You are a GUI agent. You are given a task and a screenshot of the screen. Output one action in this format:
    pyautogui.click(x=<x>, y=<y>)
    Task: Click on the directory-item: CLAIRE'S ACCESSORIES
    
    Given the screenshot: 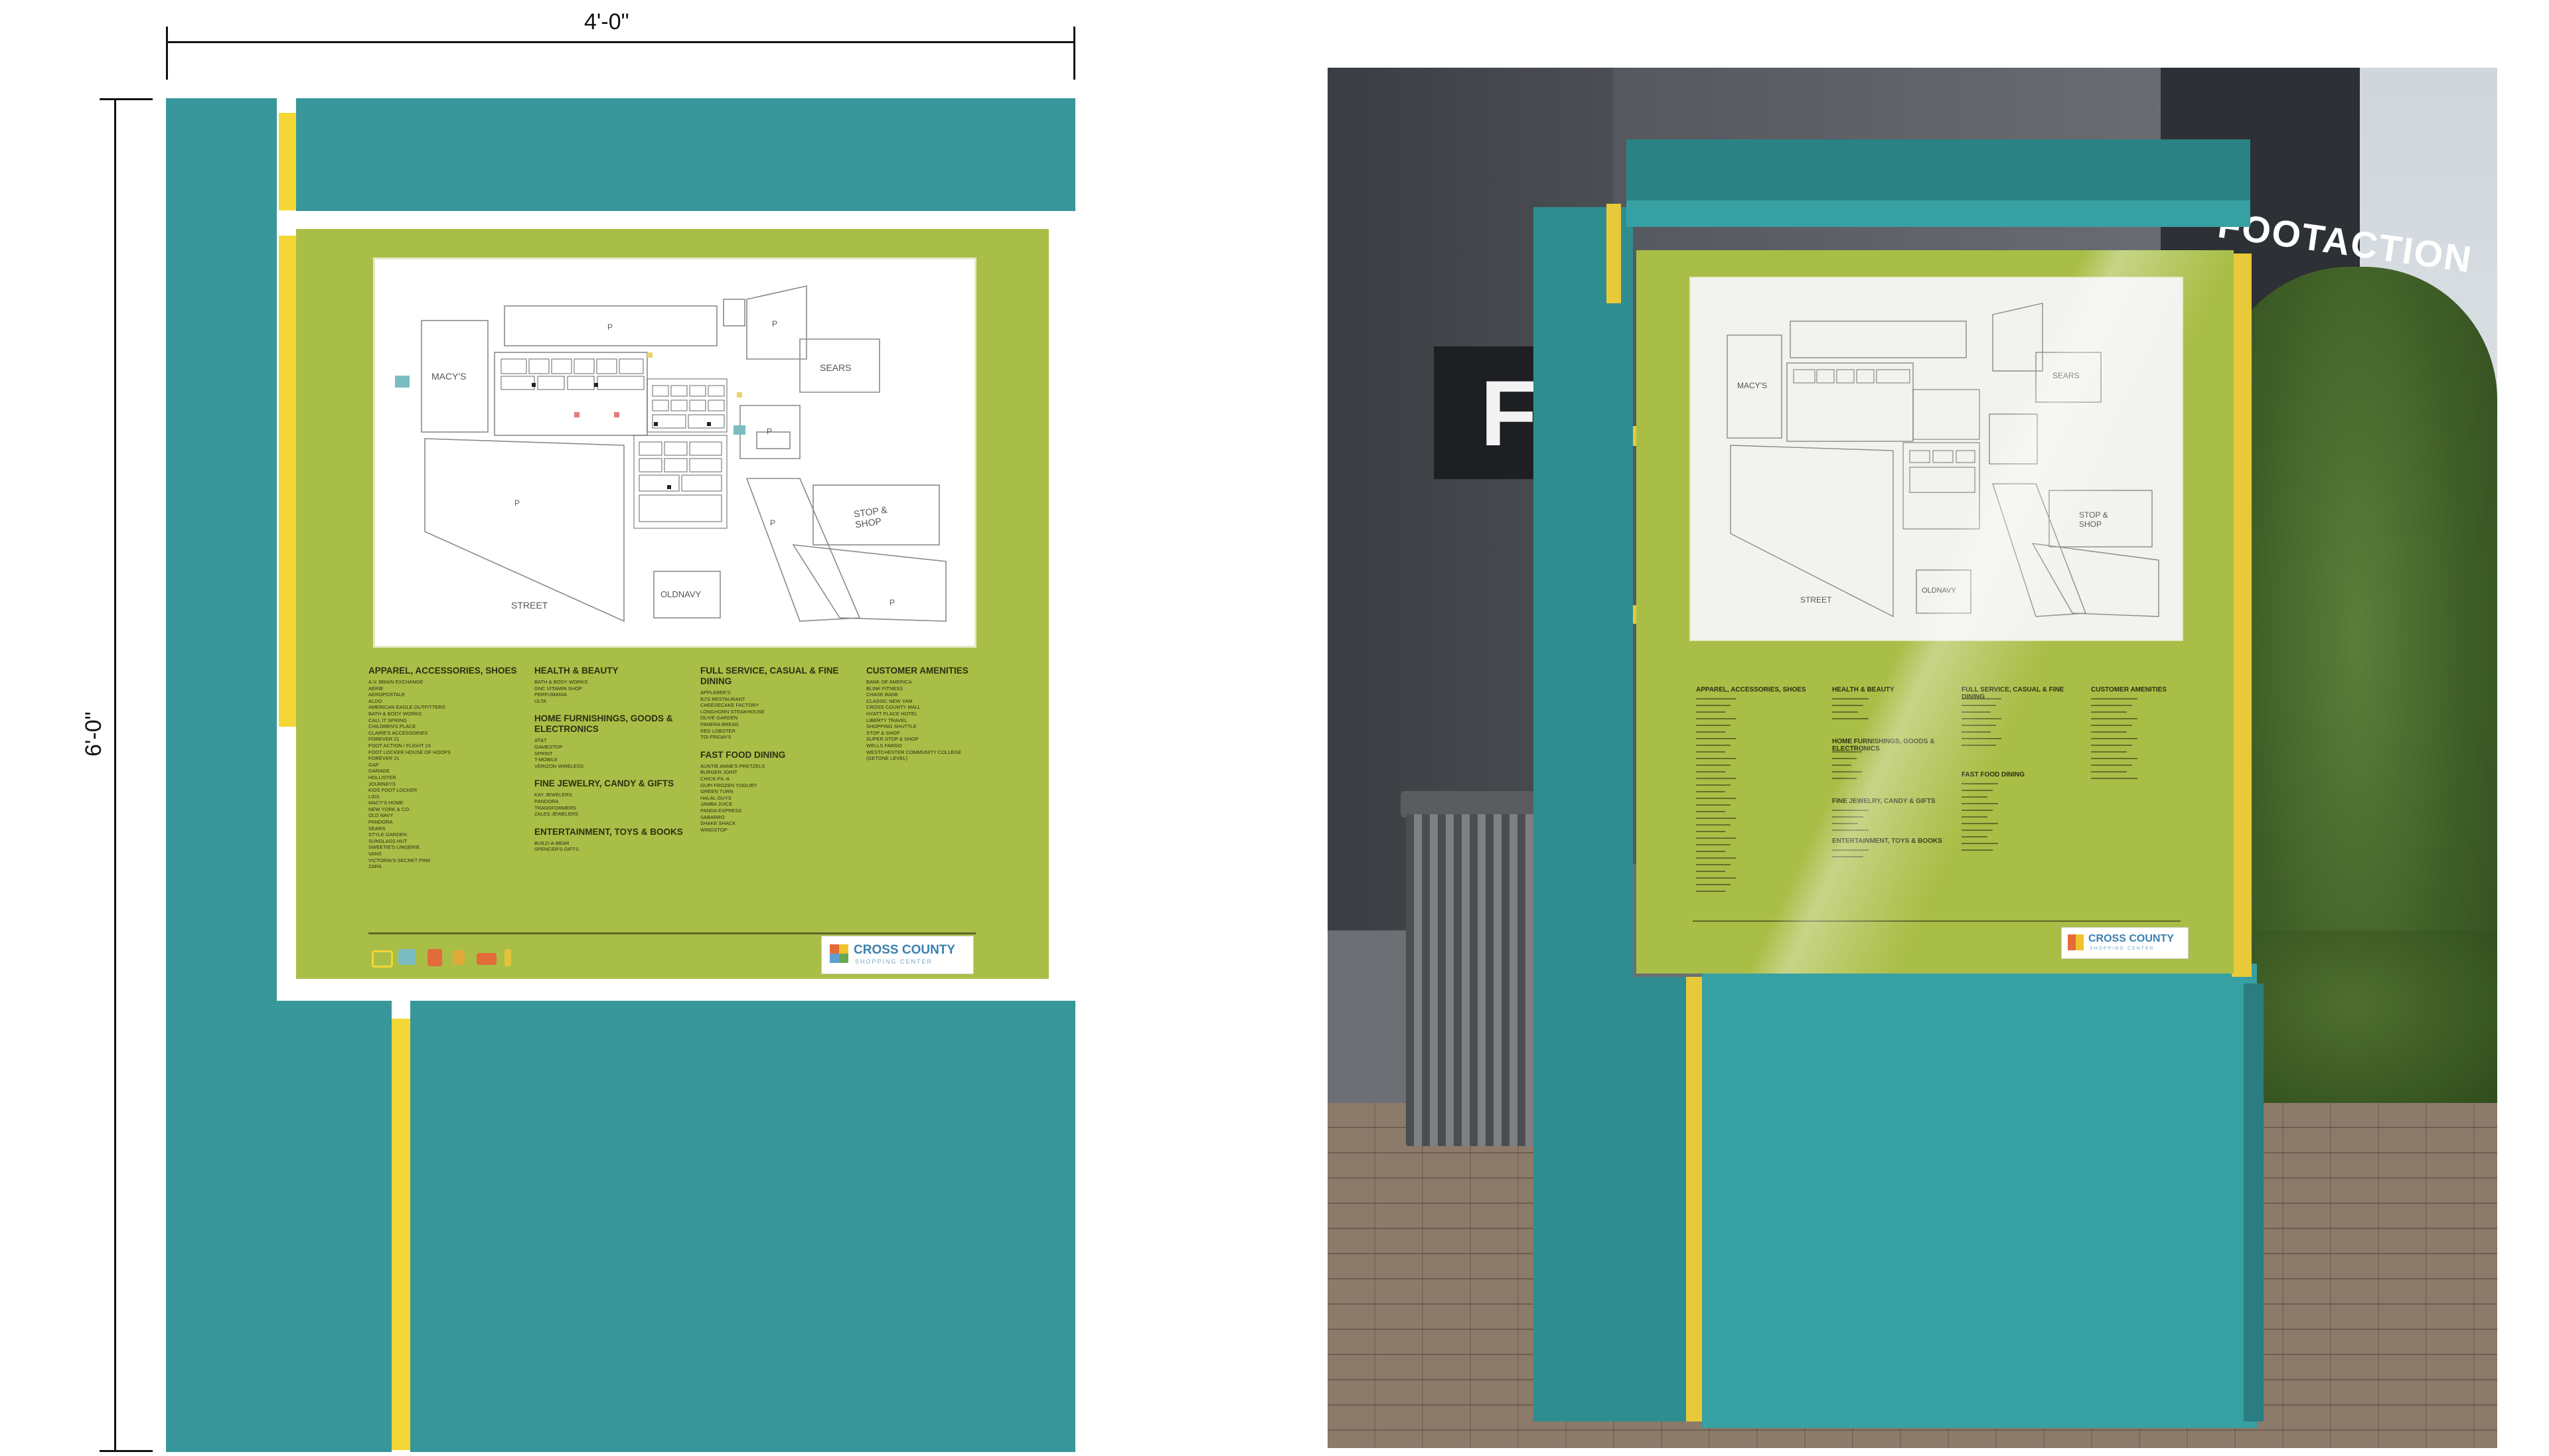 What is the action you would take?
    pyautogui.click(x=398, y=732)
    